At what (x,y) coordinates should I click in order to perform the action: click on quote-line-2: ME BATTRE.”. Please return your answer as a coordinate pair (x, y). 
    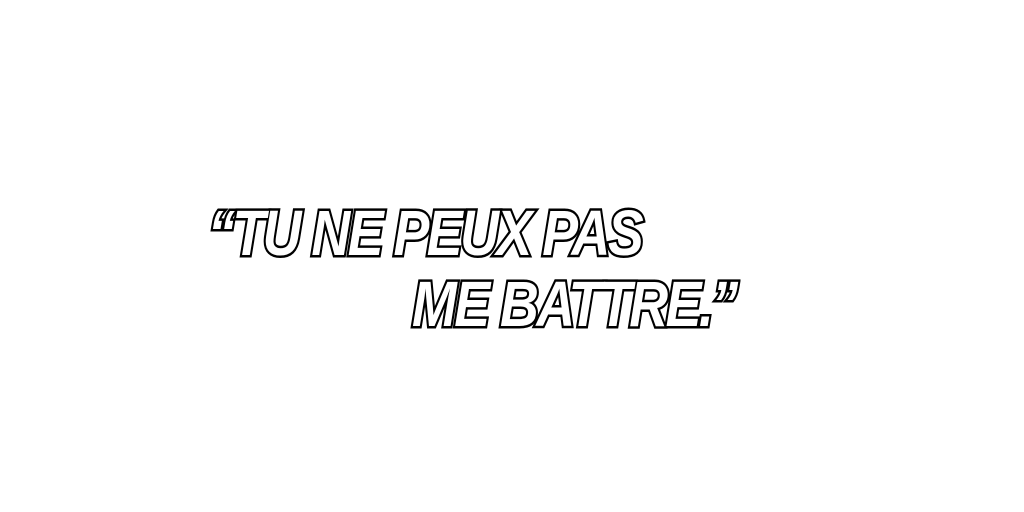
    Looking at the image, I should click on (575, 304).